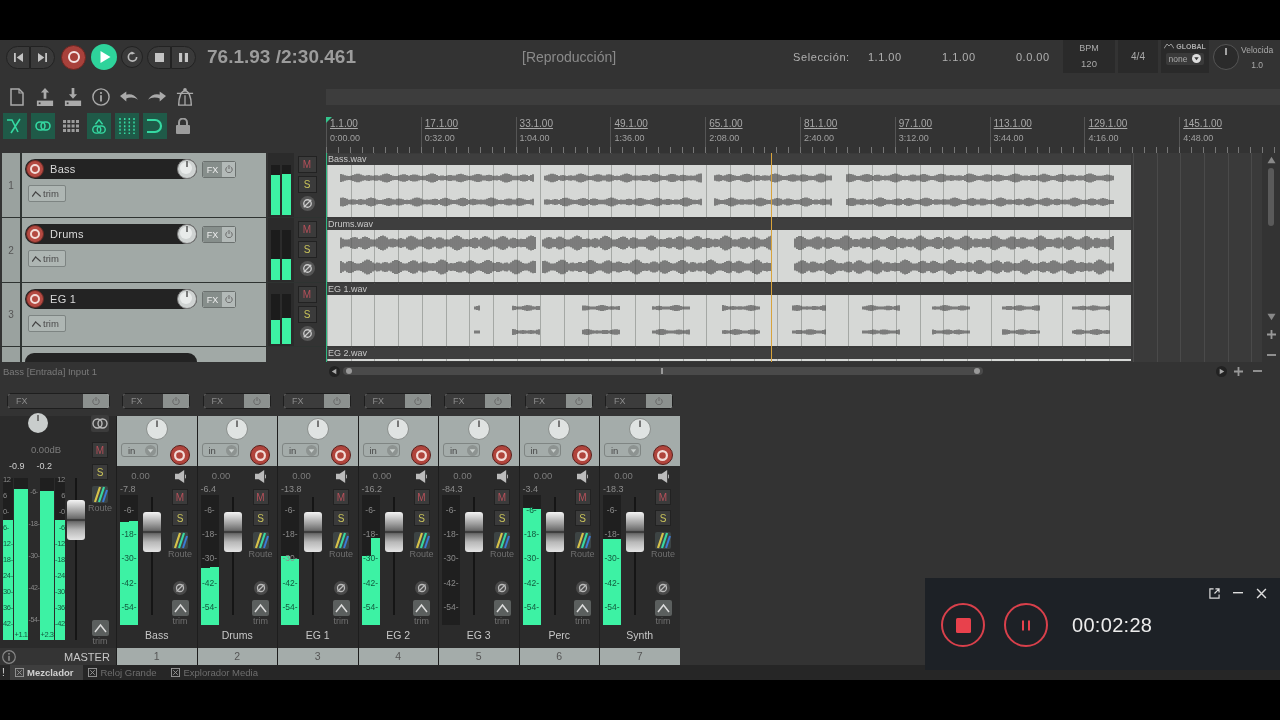 Image resolution: width=1280 pixels, height=720 pixels. I want to click on linked-rings-icon, so click(100, 423).